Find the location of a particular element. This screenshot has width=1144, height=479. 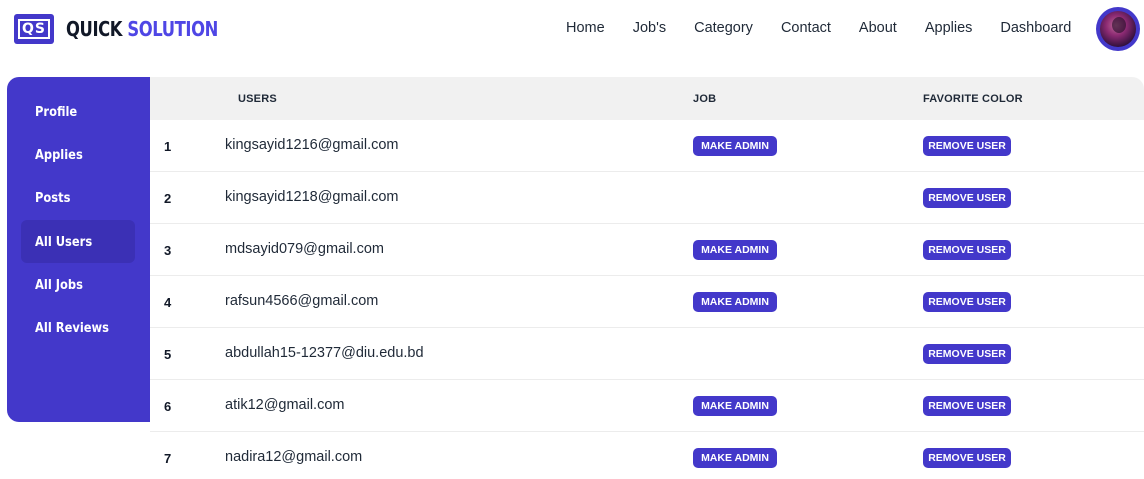

column-header-users: USERS is located at coordinates (257, 99).